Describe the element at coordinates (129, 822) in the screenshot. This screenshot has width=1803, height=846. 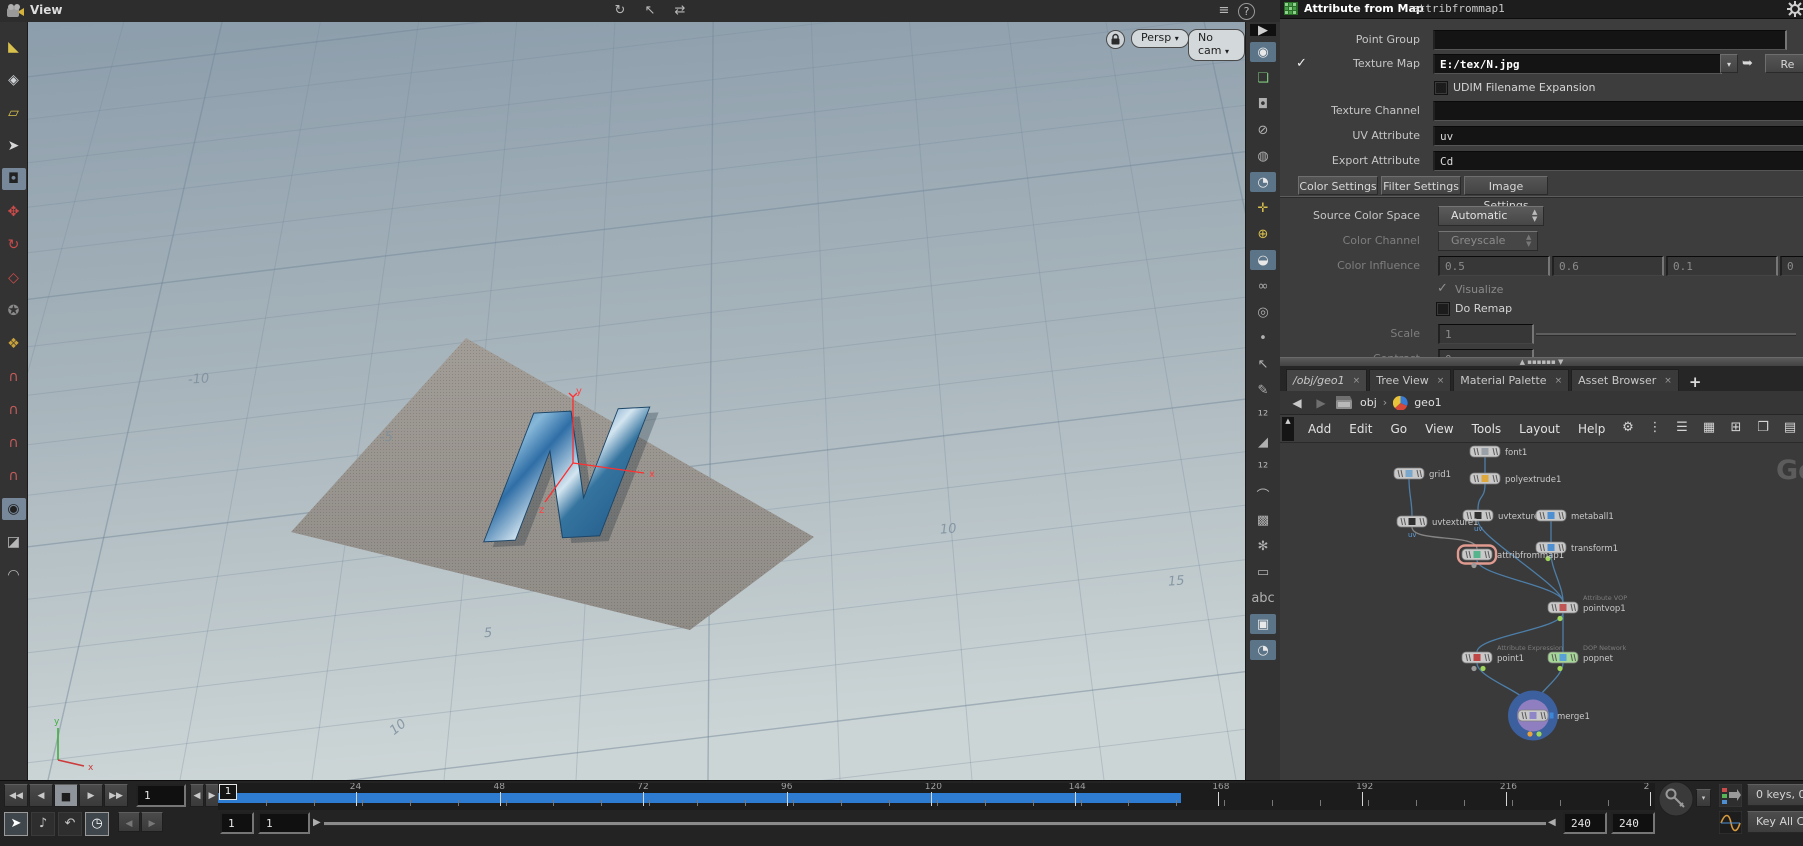
I see `prev-keyframe-button: ◀` at that location.